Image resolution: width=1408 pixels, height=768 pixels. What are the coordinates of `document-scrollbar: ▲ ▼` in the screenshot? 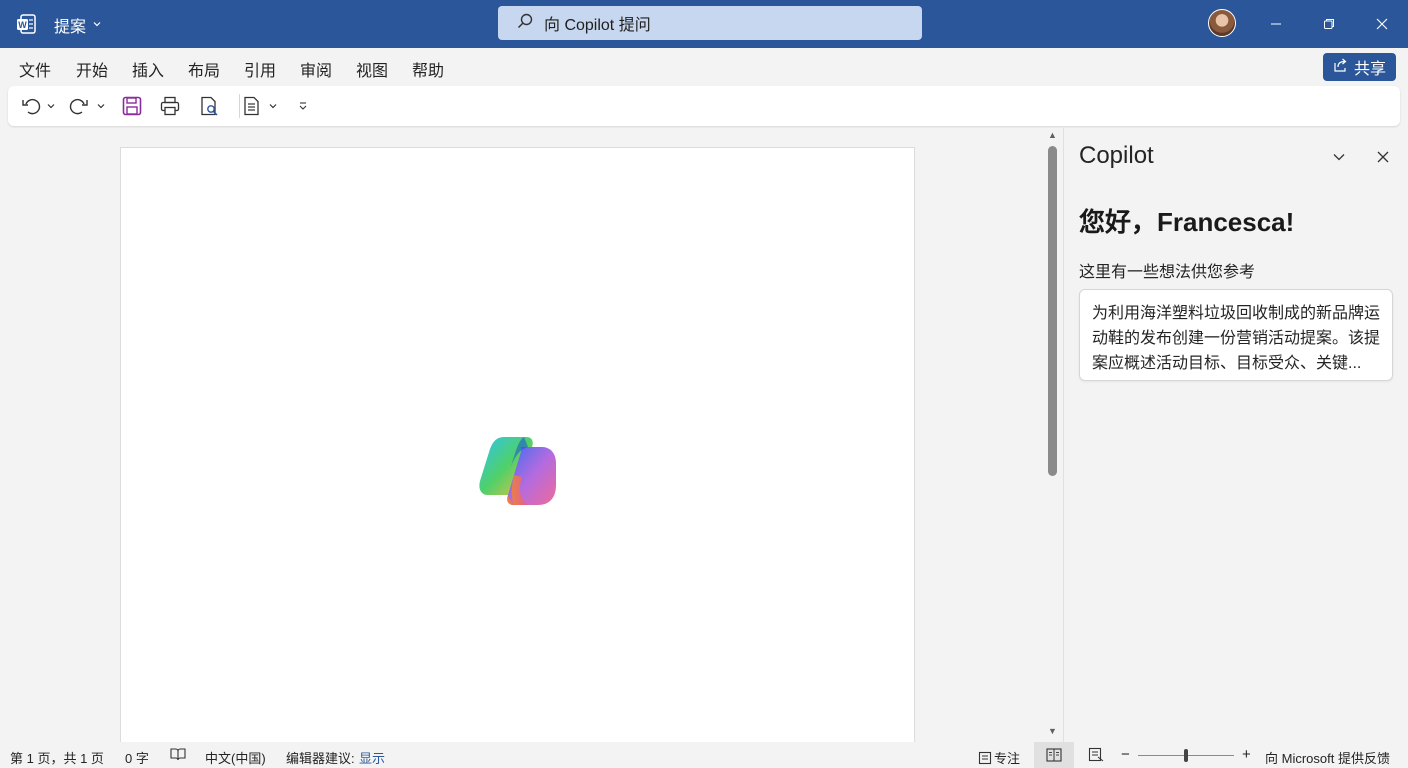 It's located at (1053, 435).